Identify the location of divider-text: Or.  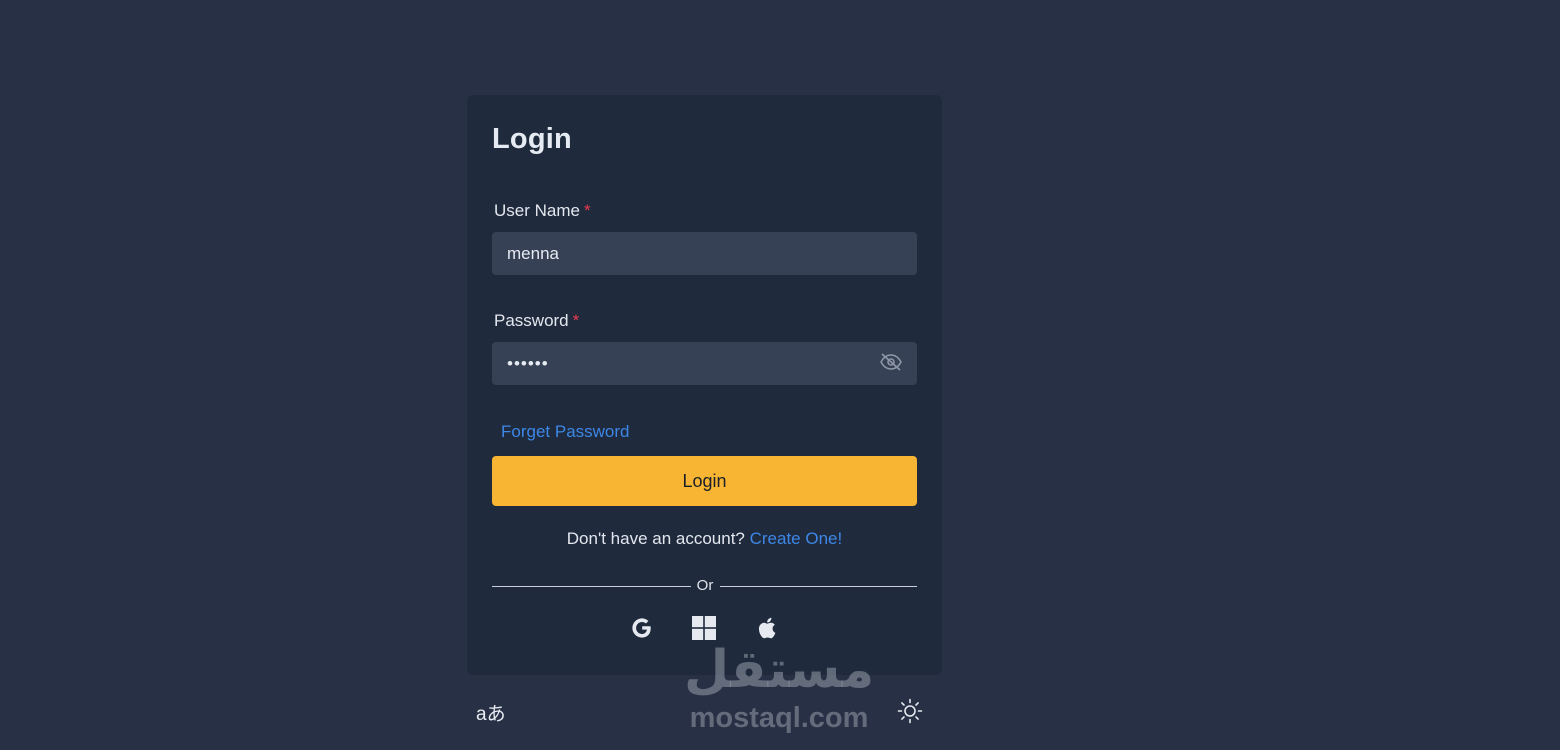
(705, 585).